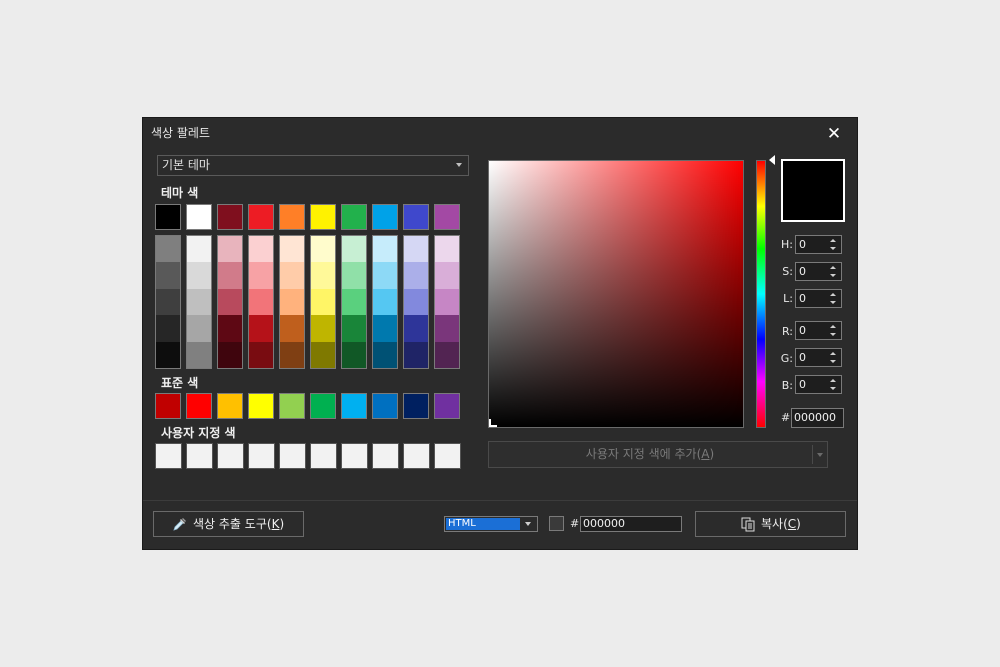  Describe the element at coordinates (818, 384) in the screenshot. I see `b-input: 0` at that location.